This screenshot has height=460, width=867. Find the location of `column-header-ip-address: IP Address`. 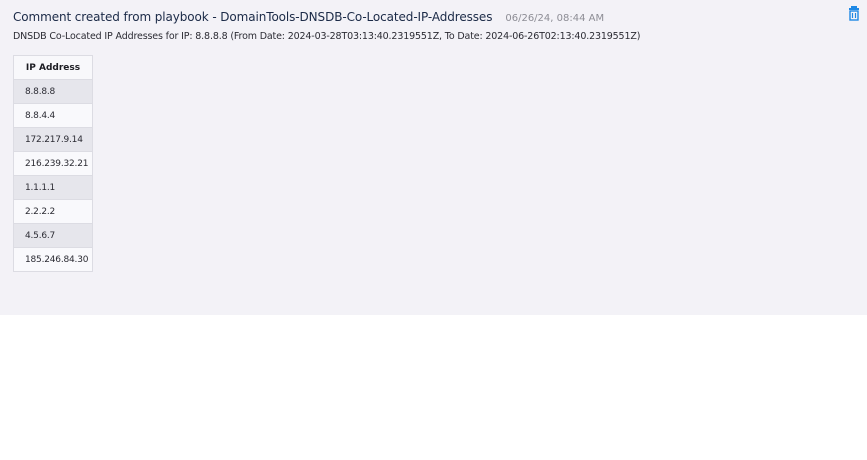

column-header-ip-address: IP Address is located at coordinates (53, 67).